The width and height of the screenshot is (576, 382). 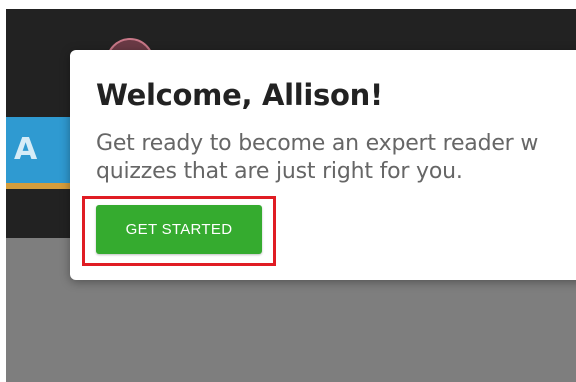 What do you see at coordinates (3, 195) in the screenshot?
I see `screen-left-edge` at bounding box center [3, 195].